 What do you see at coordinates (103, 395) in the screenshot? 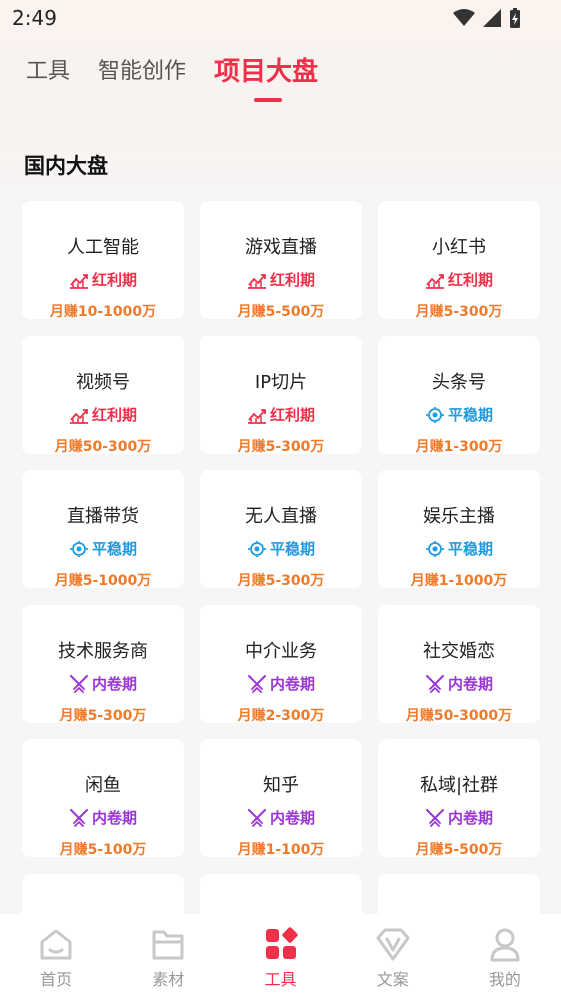
I see `project-card: 视频号 红利期 月赚50-300万` at bounding box center [103, 395].